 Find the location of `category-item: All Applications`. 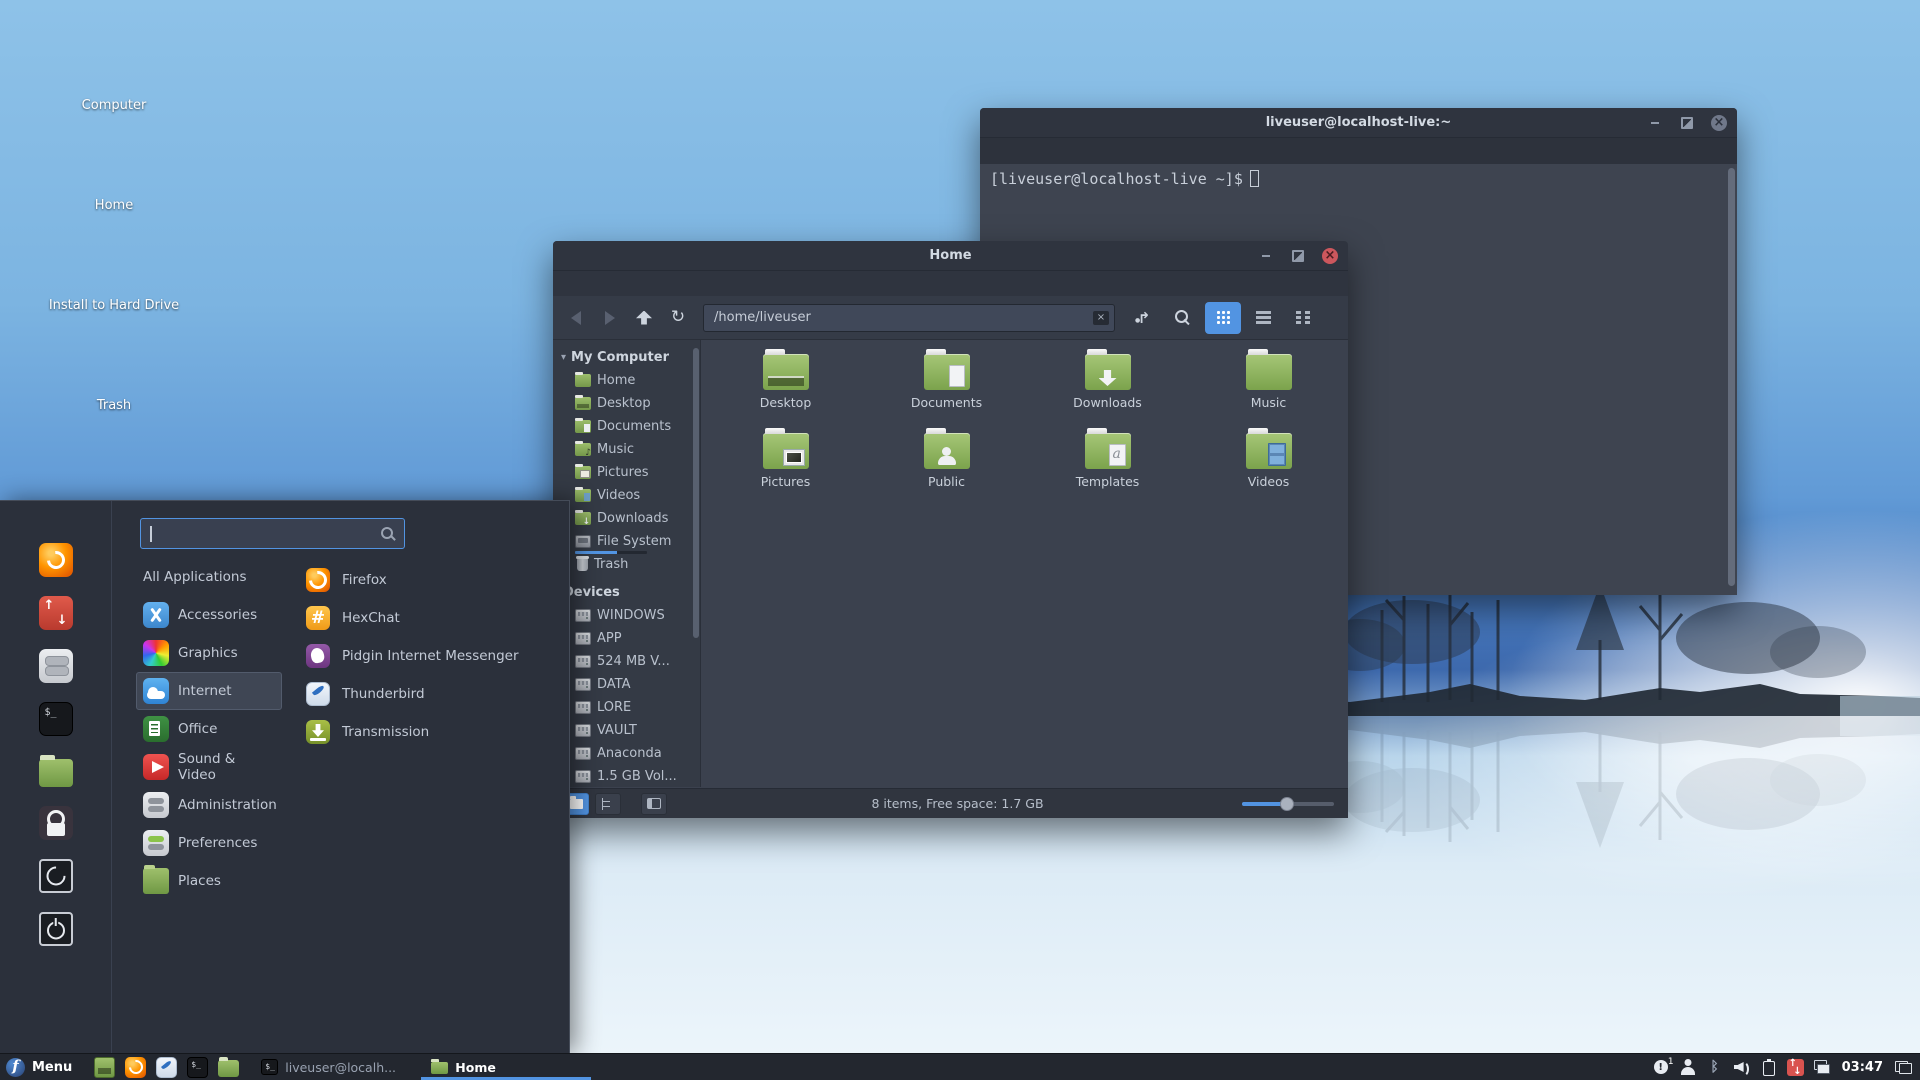

category-item: All Applications is located at coordinates (209, 577).